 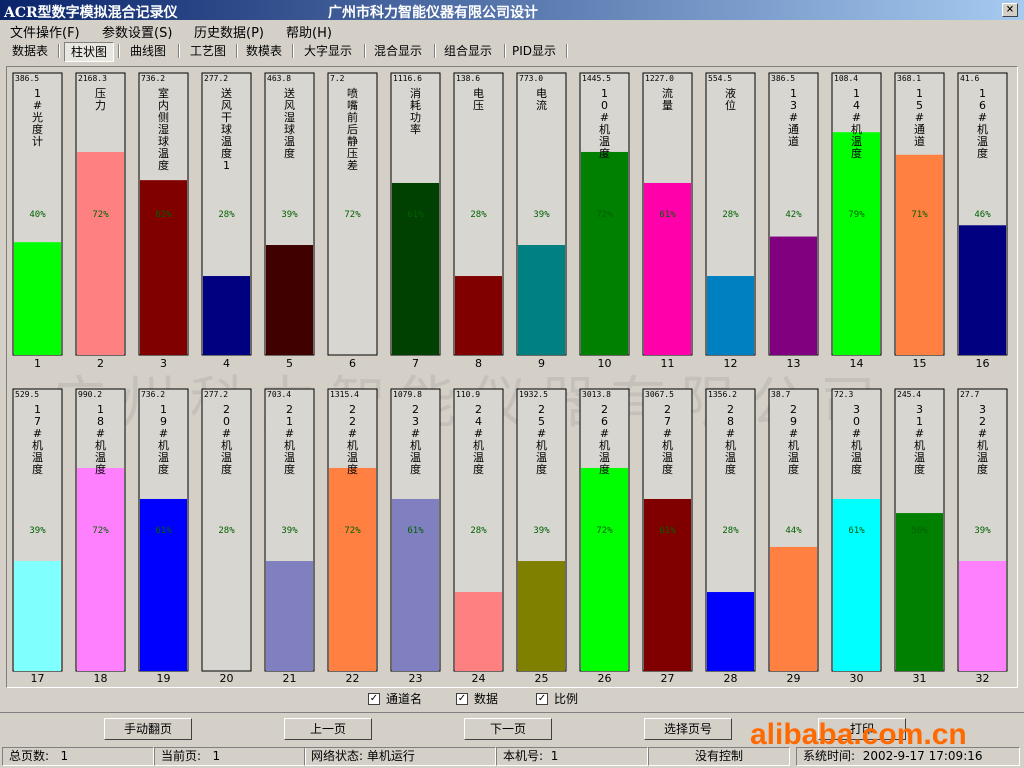 I want to click on channel-number-label: 12, so click(x=731, y=363).